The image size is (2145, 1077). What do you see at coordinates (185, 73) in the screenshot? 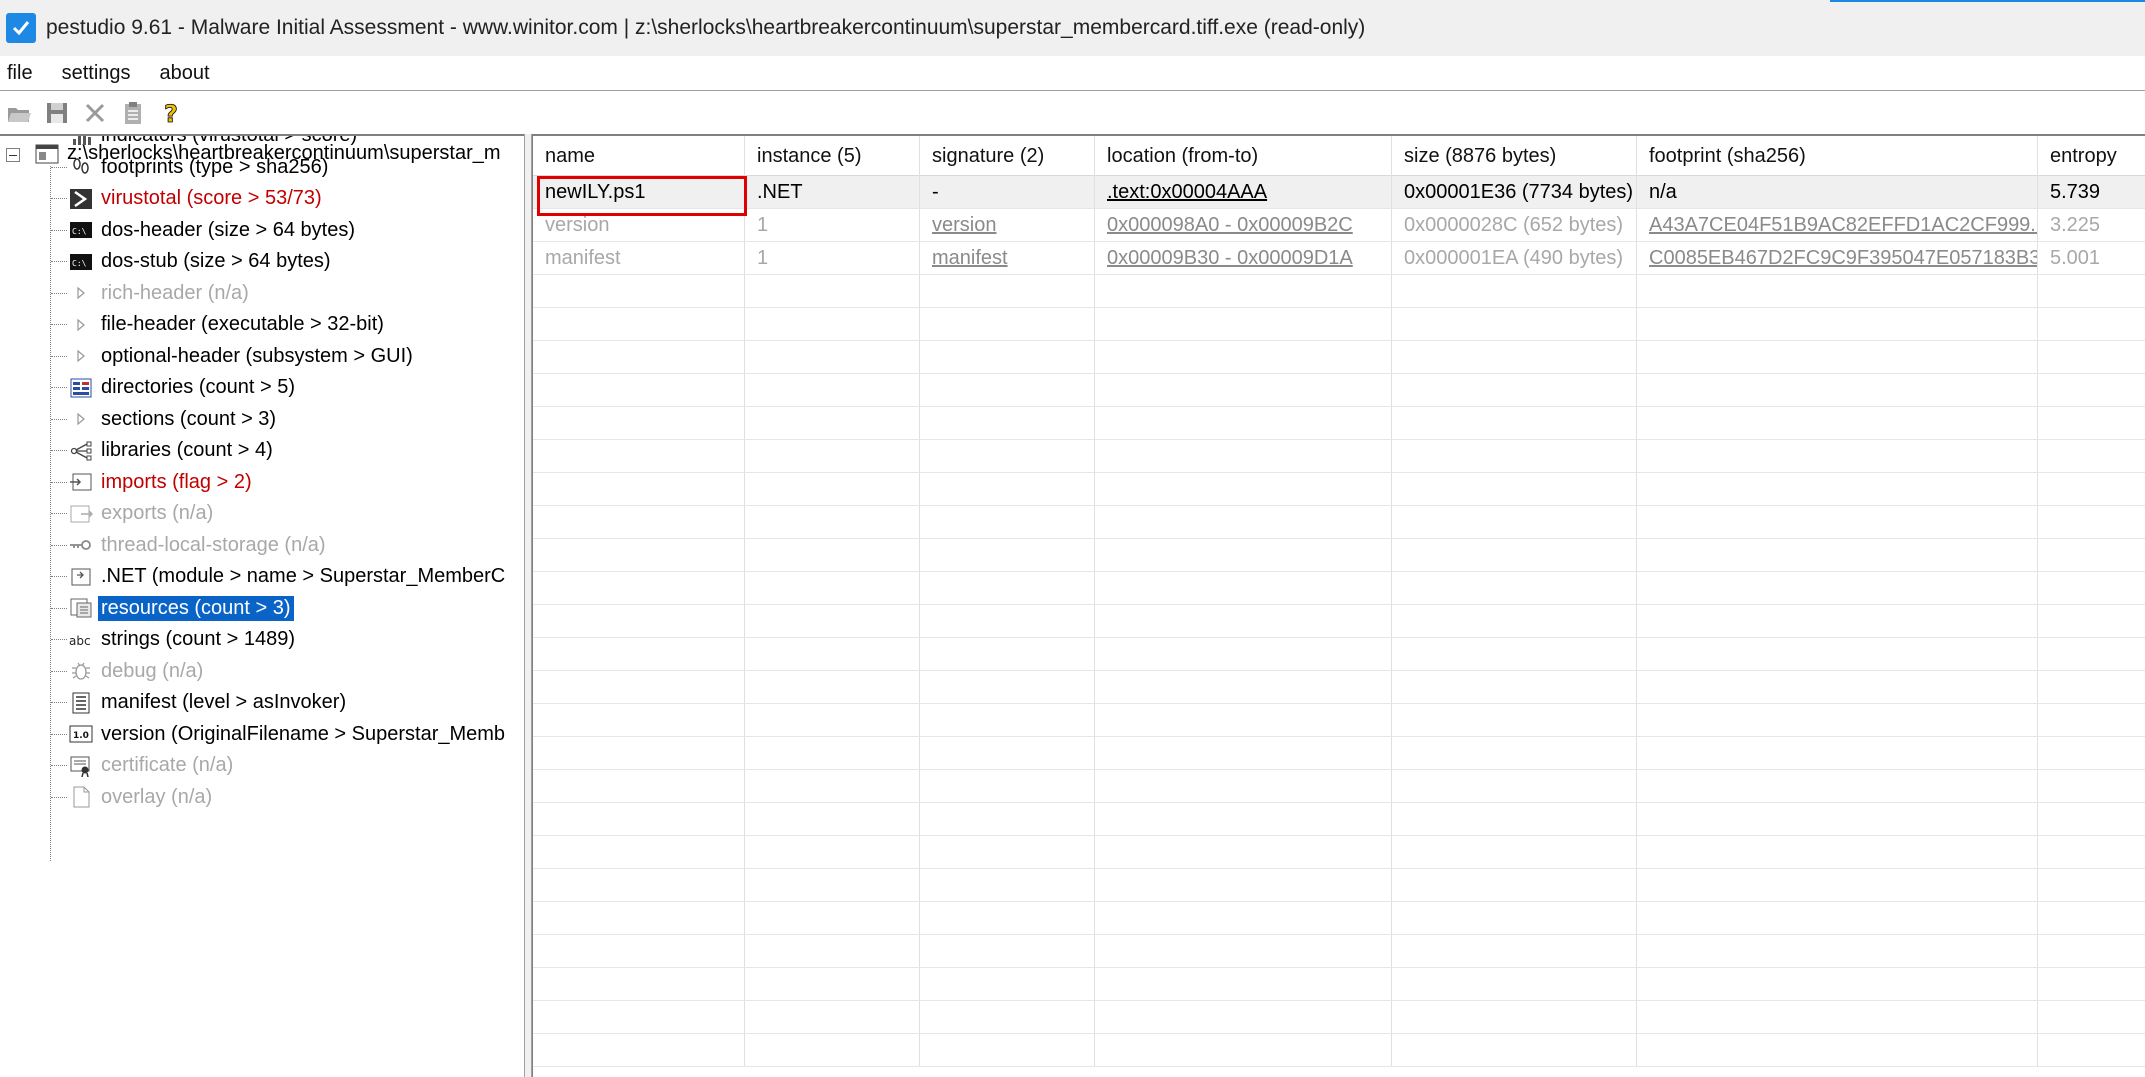
I see `menu-about: about` at bounding box center [185, 73].